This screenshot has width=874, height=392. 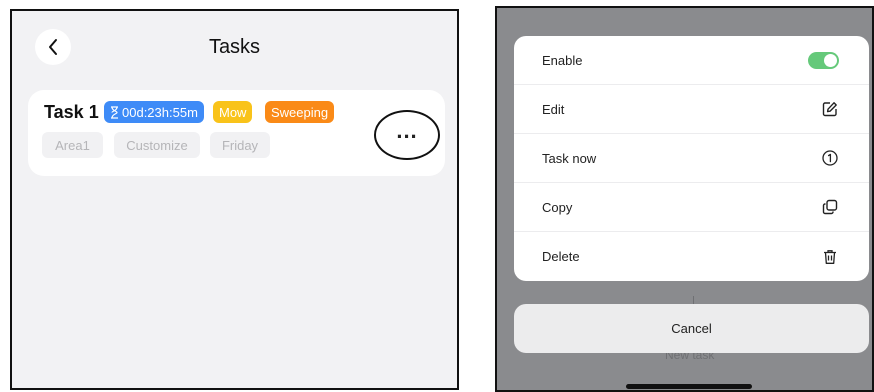 I want to click on menu-label-edit: Edit, so click(x=553, y=109).